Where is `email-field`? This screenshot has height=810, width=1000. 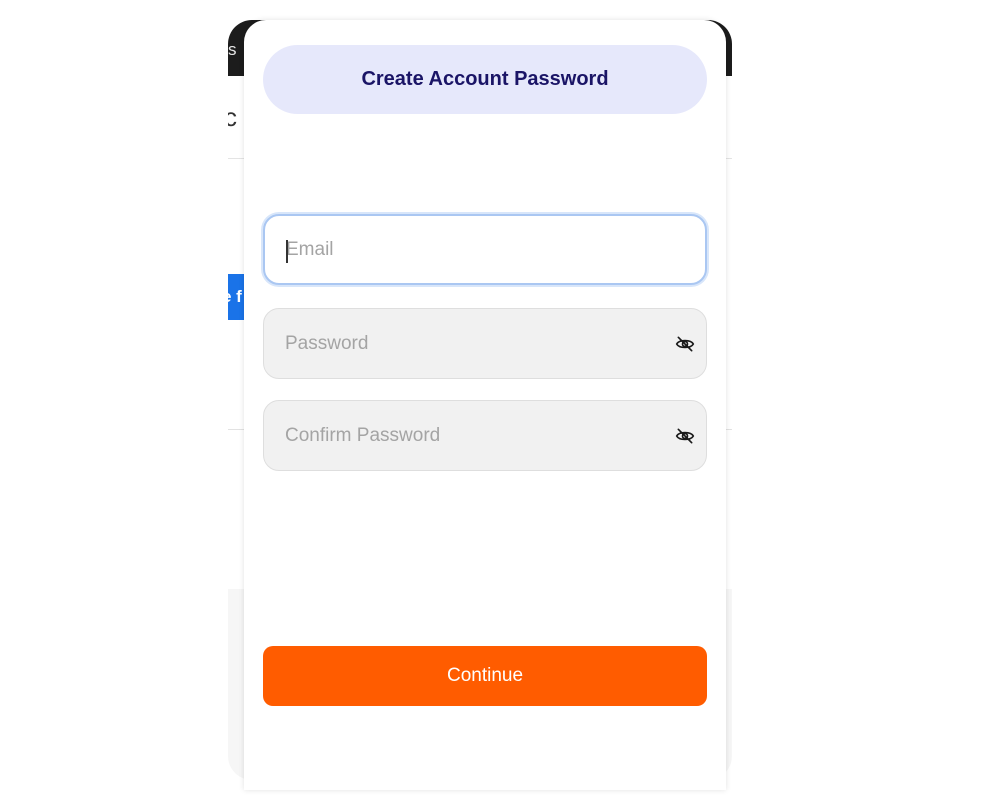 email-field is located at coordinates (485, 249).